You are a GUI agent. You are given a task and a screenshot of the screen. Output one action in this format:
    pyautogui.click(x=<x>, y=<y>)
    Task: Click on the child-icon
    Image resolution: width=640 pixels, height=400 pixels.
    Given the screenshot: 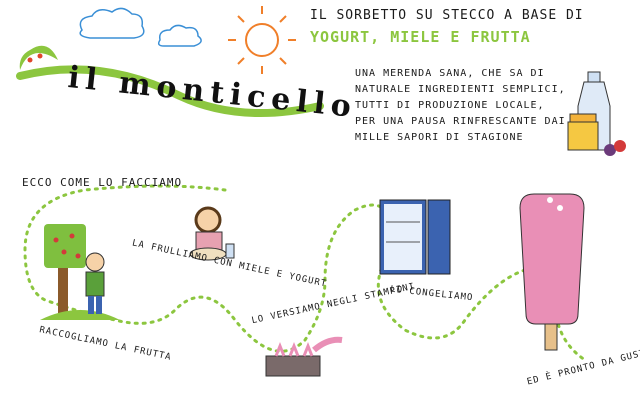 What is the action you would take?
    pyautogui.click(x=95, y=283)
    